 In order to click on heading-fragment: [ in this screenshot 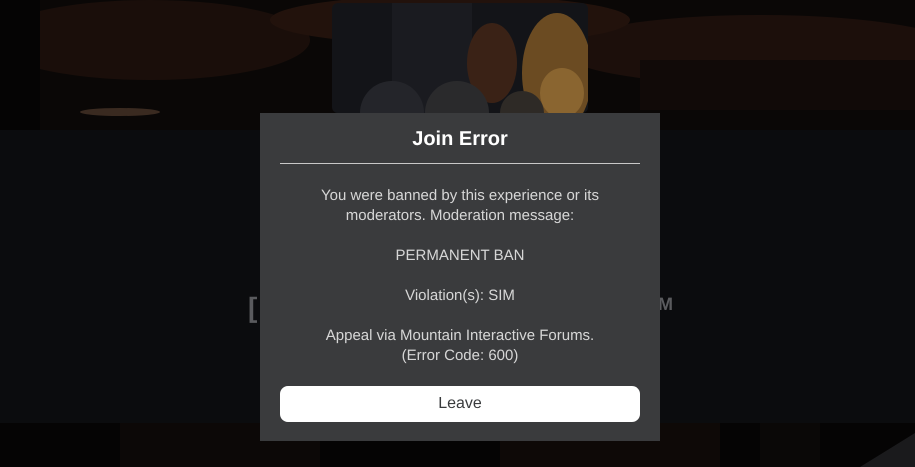, I will do `click(253, 308)`.